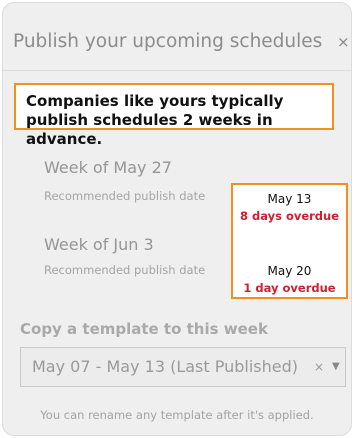 The width and height of the screenshot is (354, 438). Describe the element at coordinates (99, 244) in the screenshot. I see `week-label: Week of Jun 3` at that location.